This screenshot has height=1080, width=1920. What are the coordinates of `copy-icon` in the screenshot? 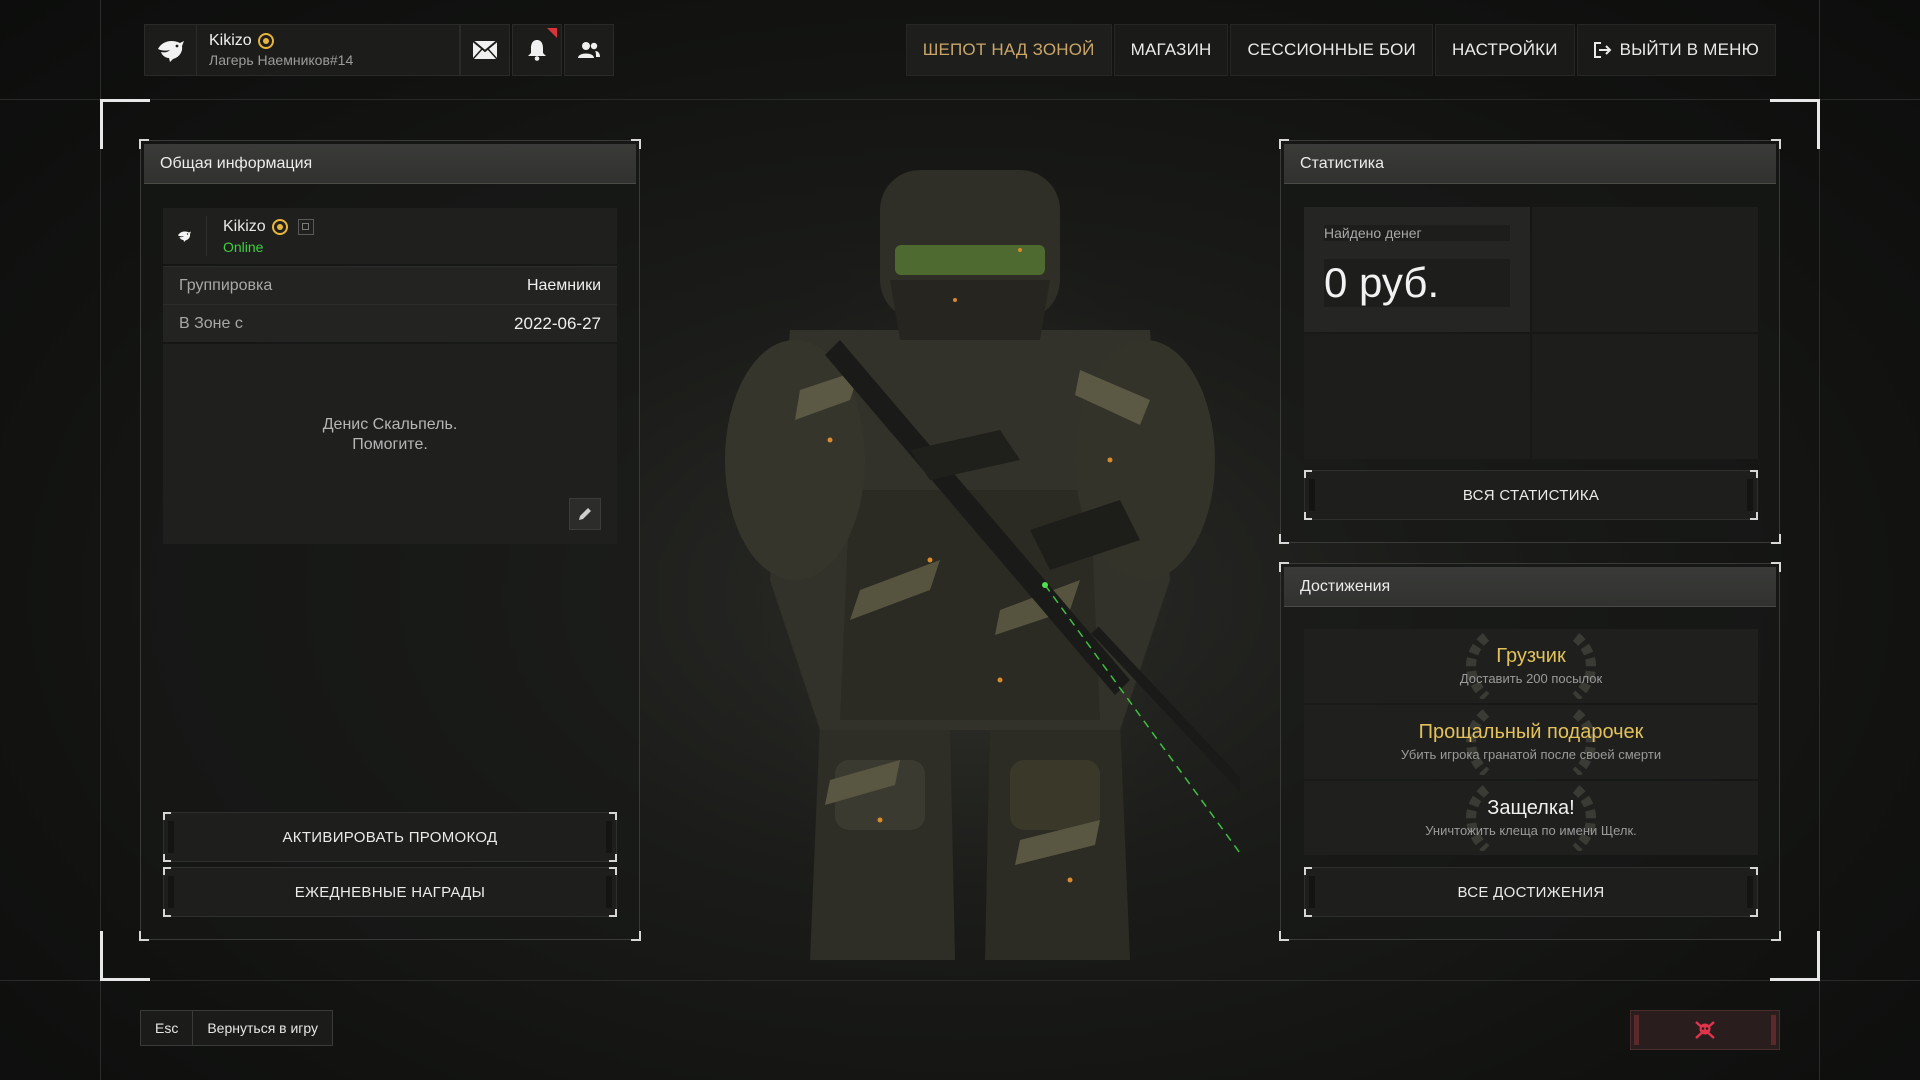 It's located at (305, 226).